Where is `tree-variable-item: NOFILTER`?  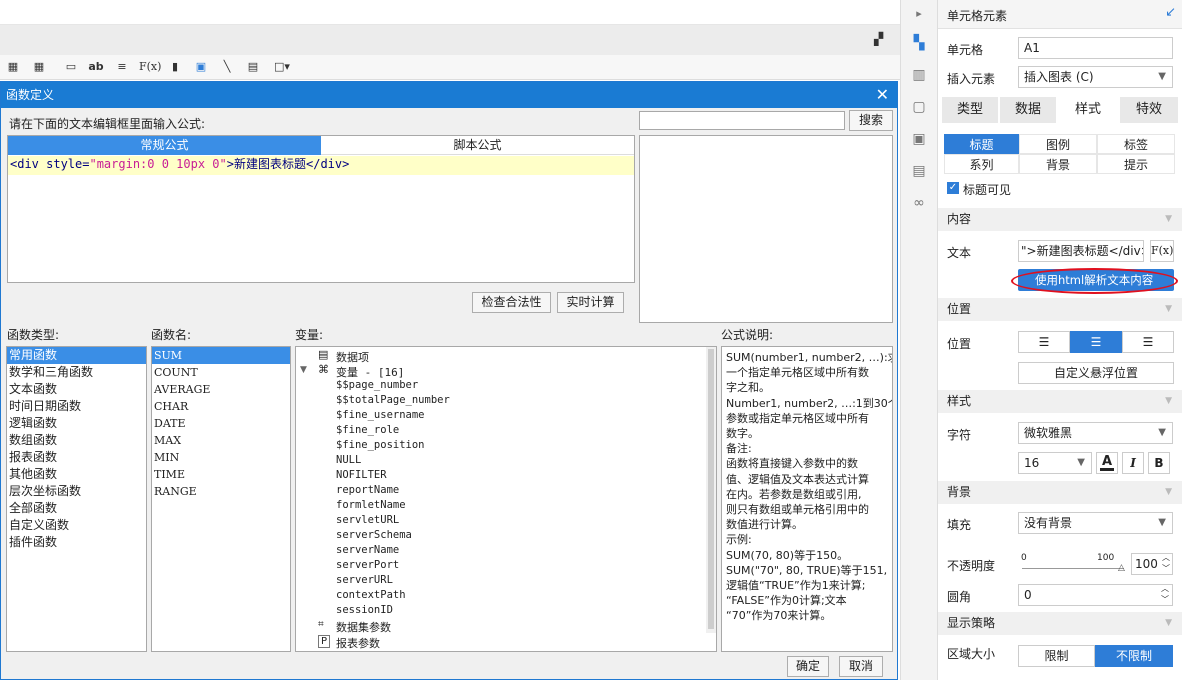
tree-variable-item: NOFILTER is located at coordinates (361, 475).